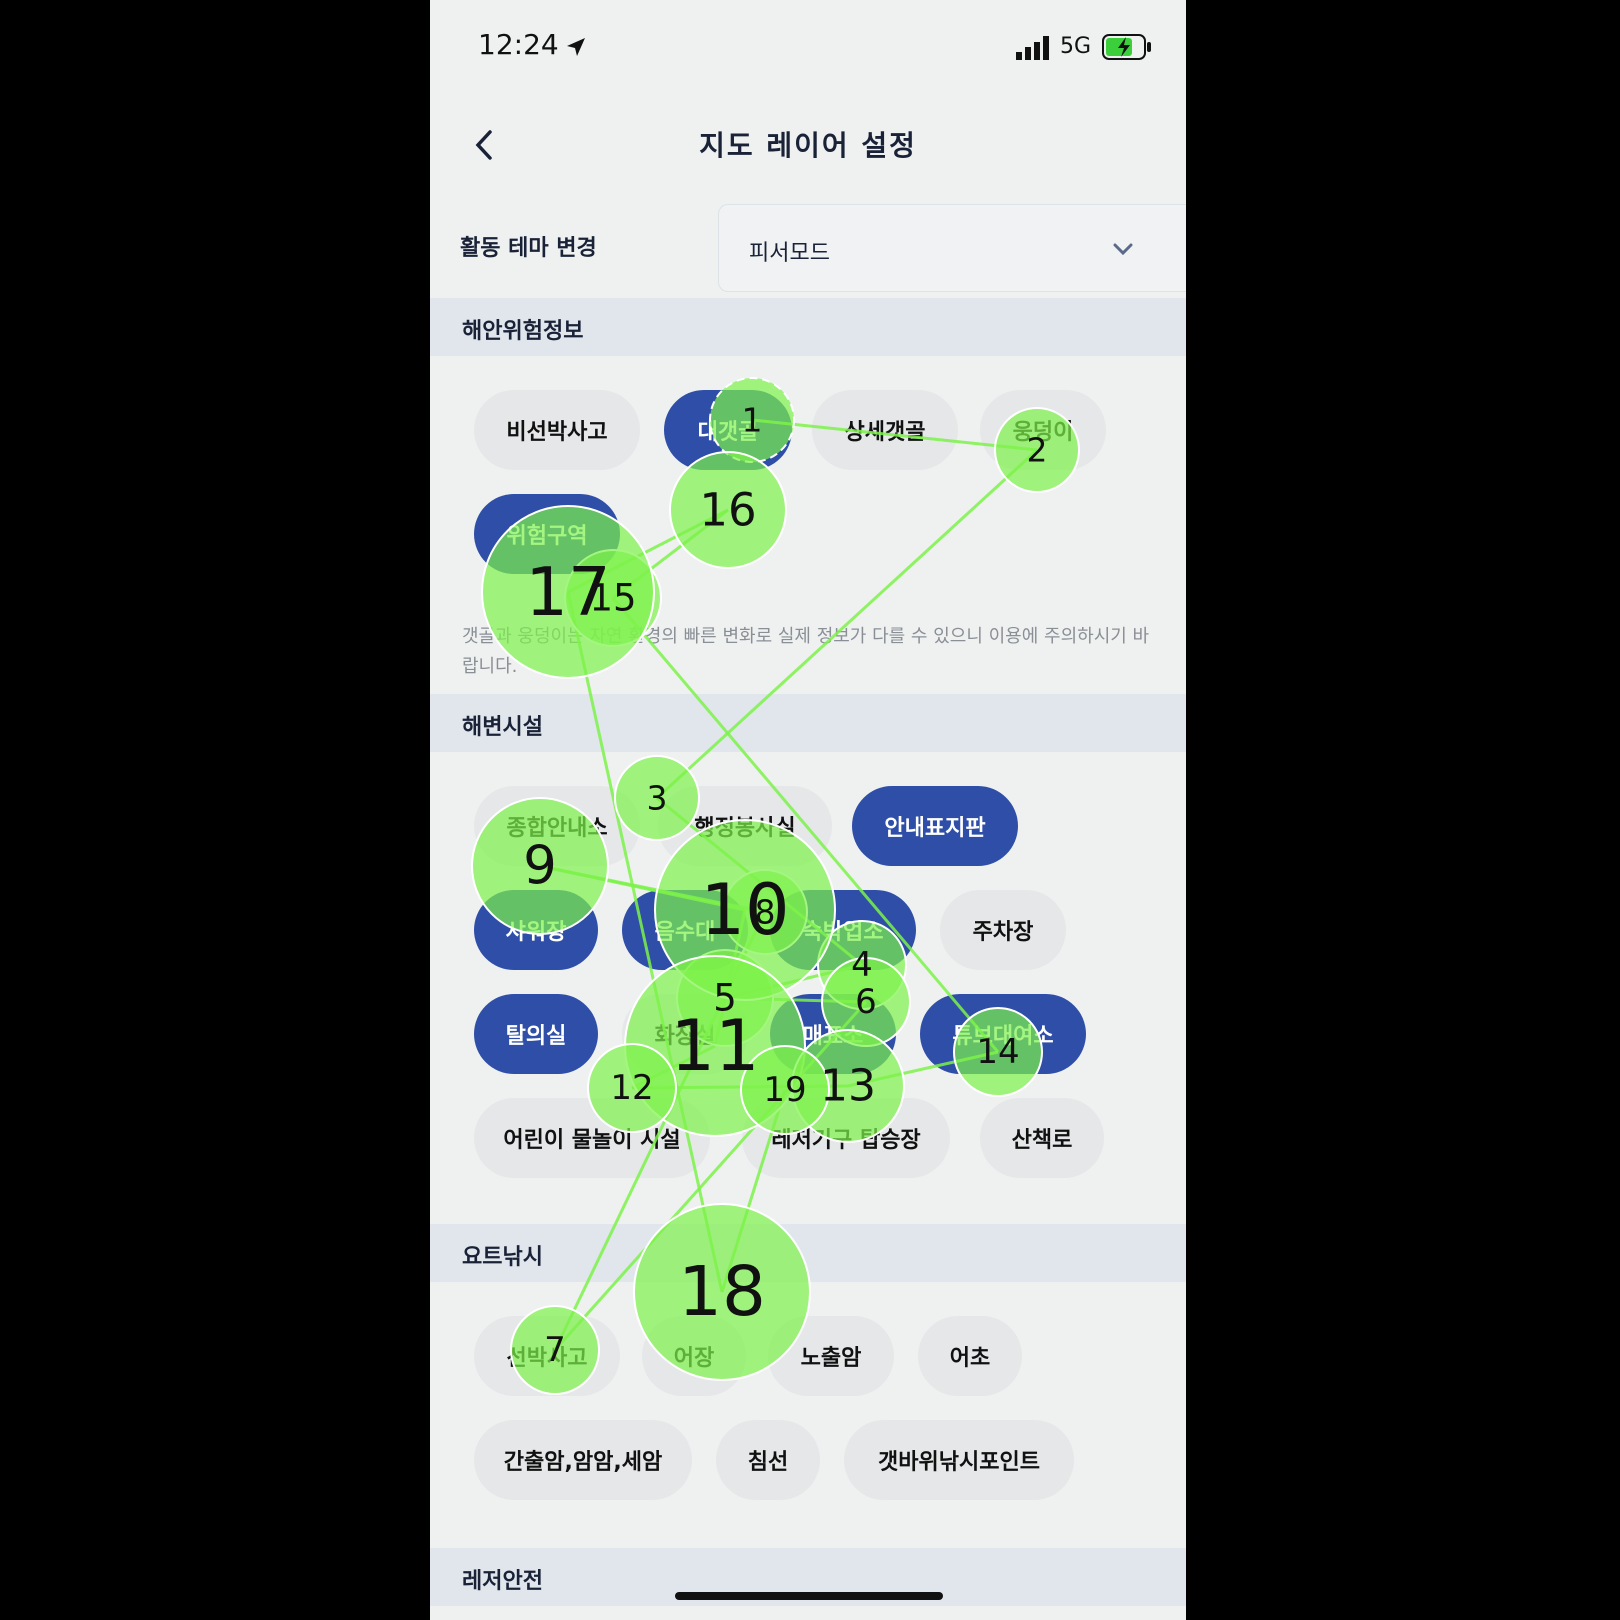 This screenshot has height=1620, width=1620. What do you see at coordinates (959, 1460) in the screenshot?
I see `chip-fishing-6: 갯바위낚시포인트` at bounding box center [959, 1460].